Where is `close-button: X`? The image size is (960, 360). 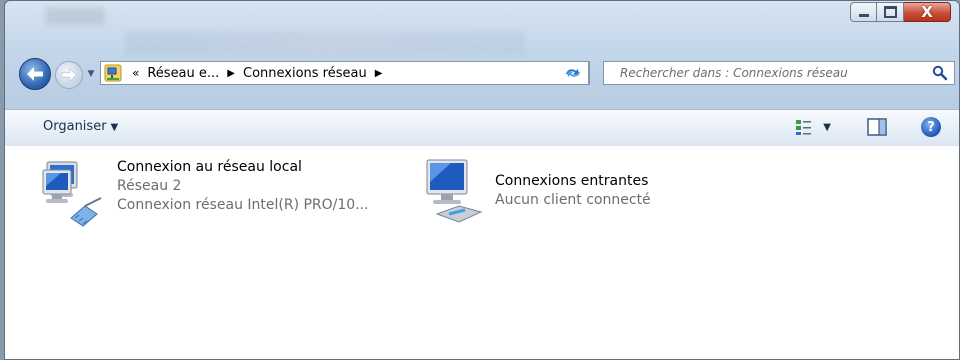
close-button: X is located at coordinates (927, 12).